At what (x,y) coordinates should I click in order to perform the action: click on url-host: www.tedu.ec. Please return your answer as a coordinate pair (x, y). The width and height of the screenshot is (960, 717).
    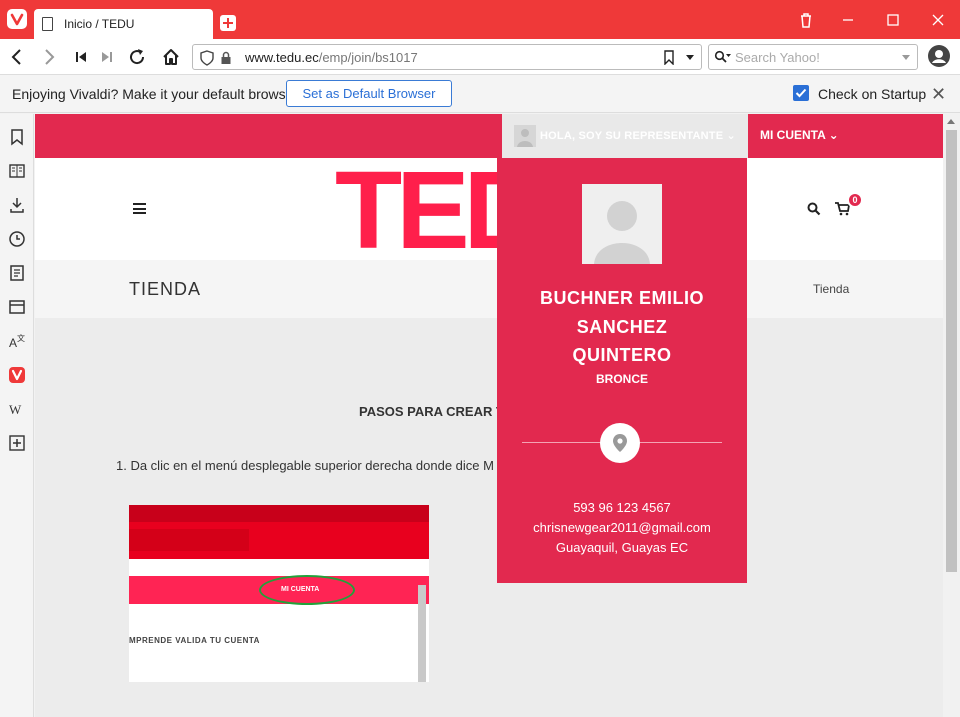
    Looking at the image, I should click on (282, 57).